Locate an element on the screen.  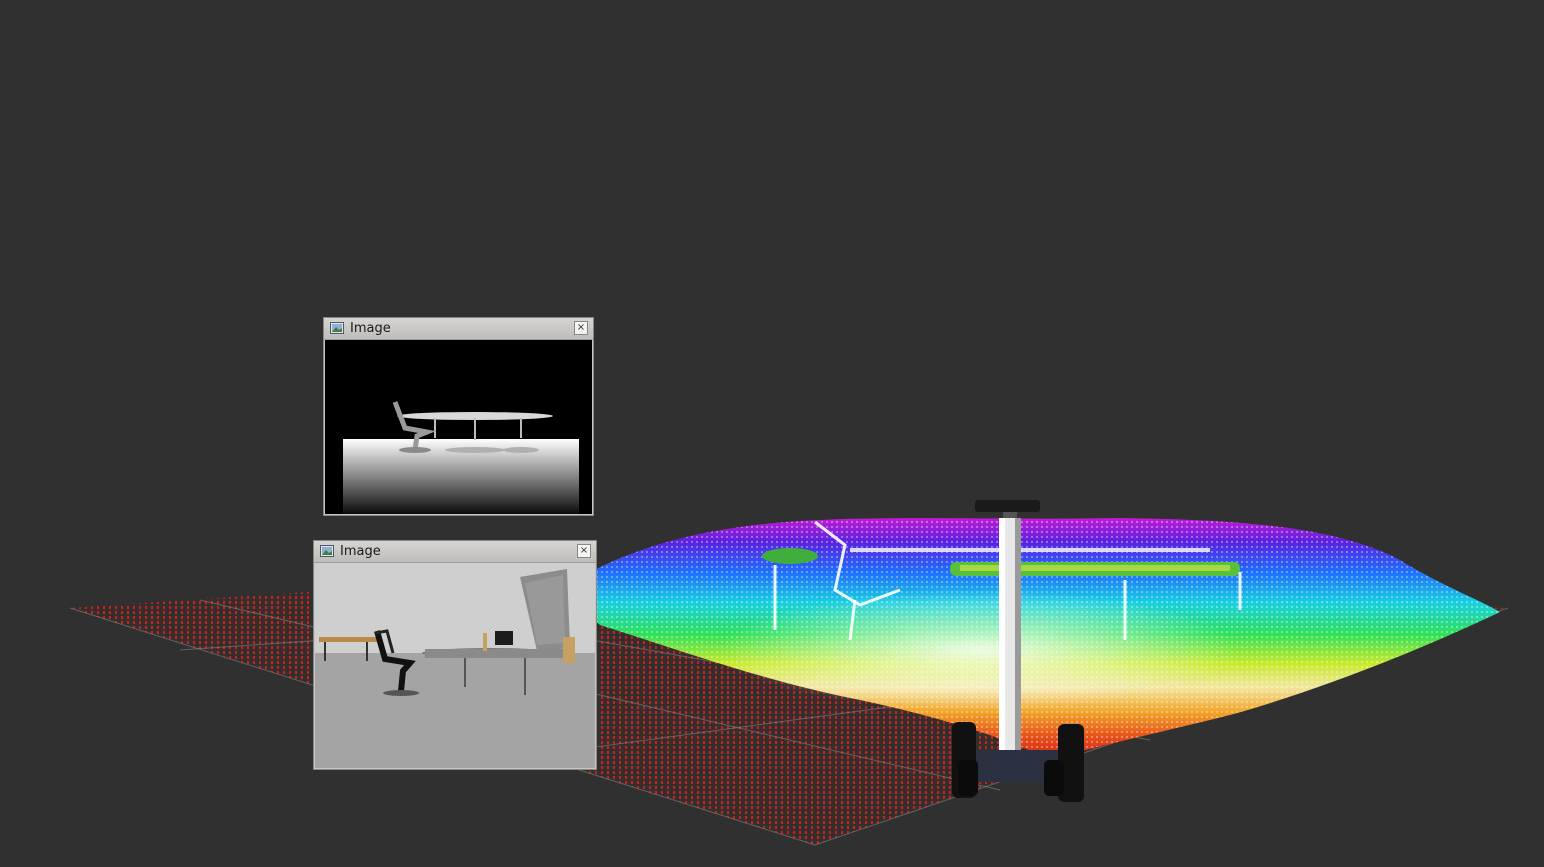
rgb-image-window: Image × is located at coordinates (455, 655).